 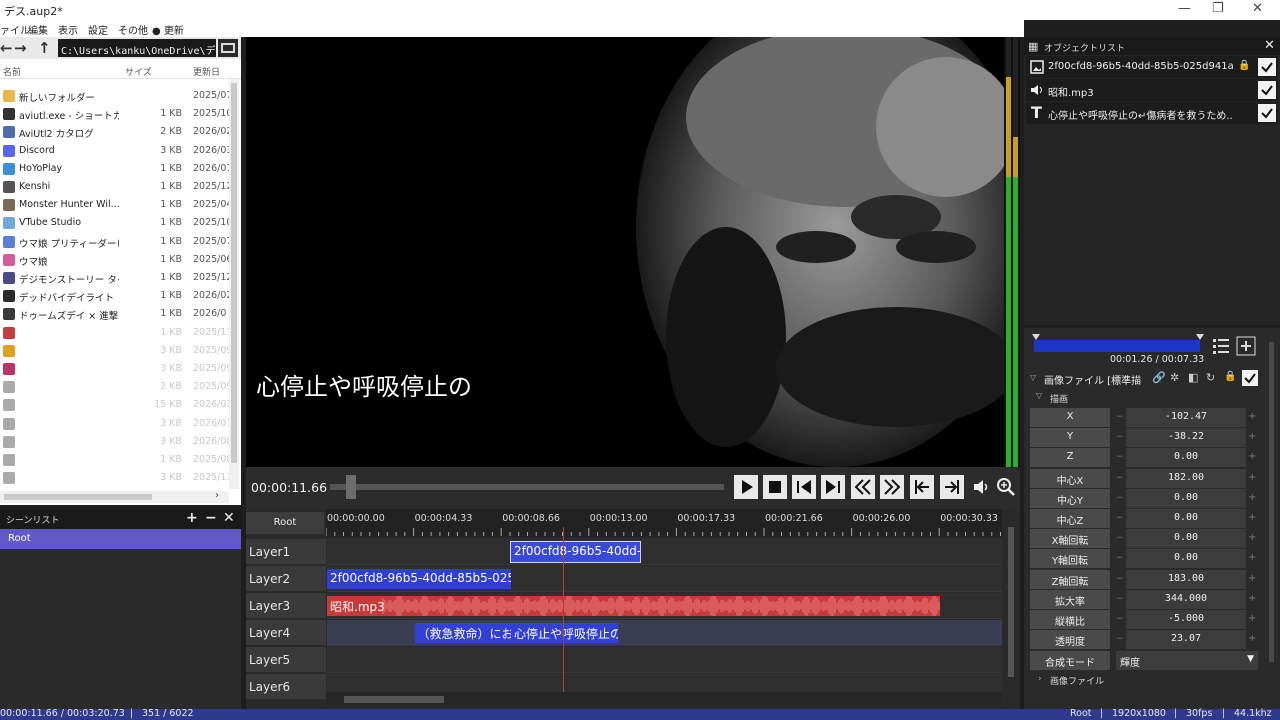 I want to click on seek-thumb, so click(x=351, y=487).